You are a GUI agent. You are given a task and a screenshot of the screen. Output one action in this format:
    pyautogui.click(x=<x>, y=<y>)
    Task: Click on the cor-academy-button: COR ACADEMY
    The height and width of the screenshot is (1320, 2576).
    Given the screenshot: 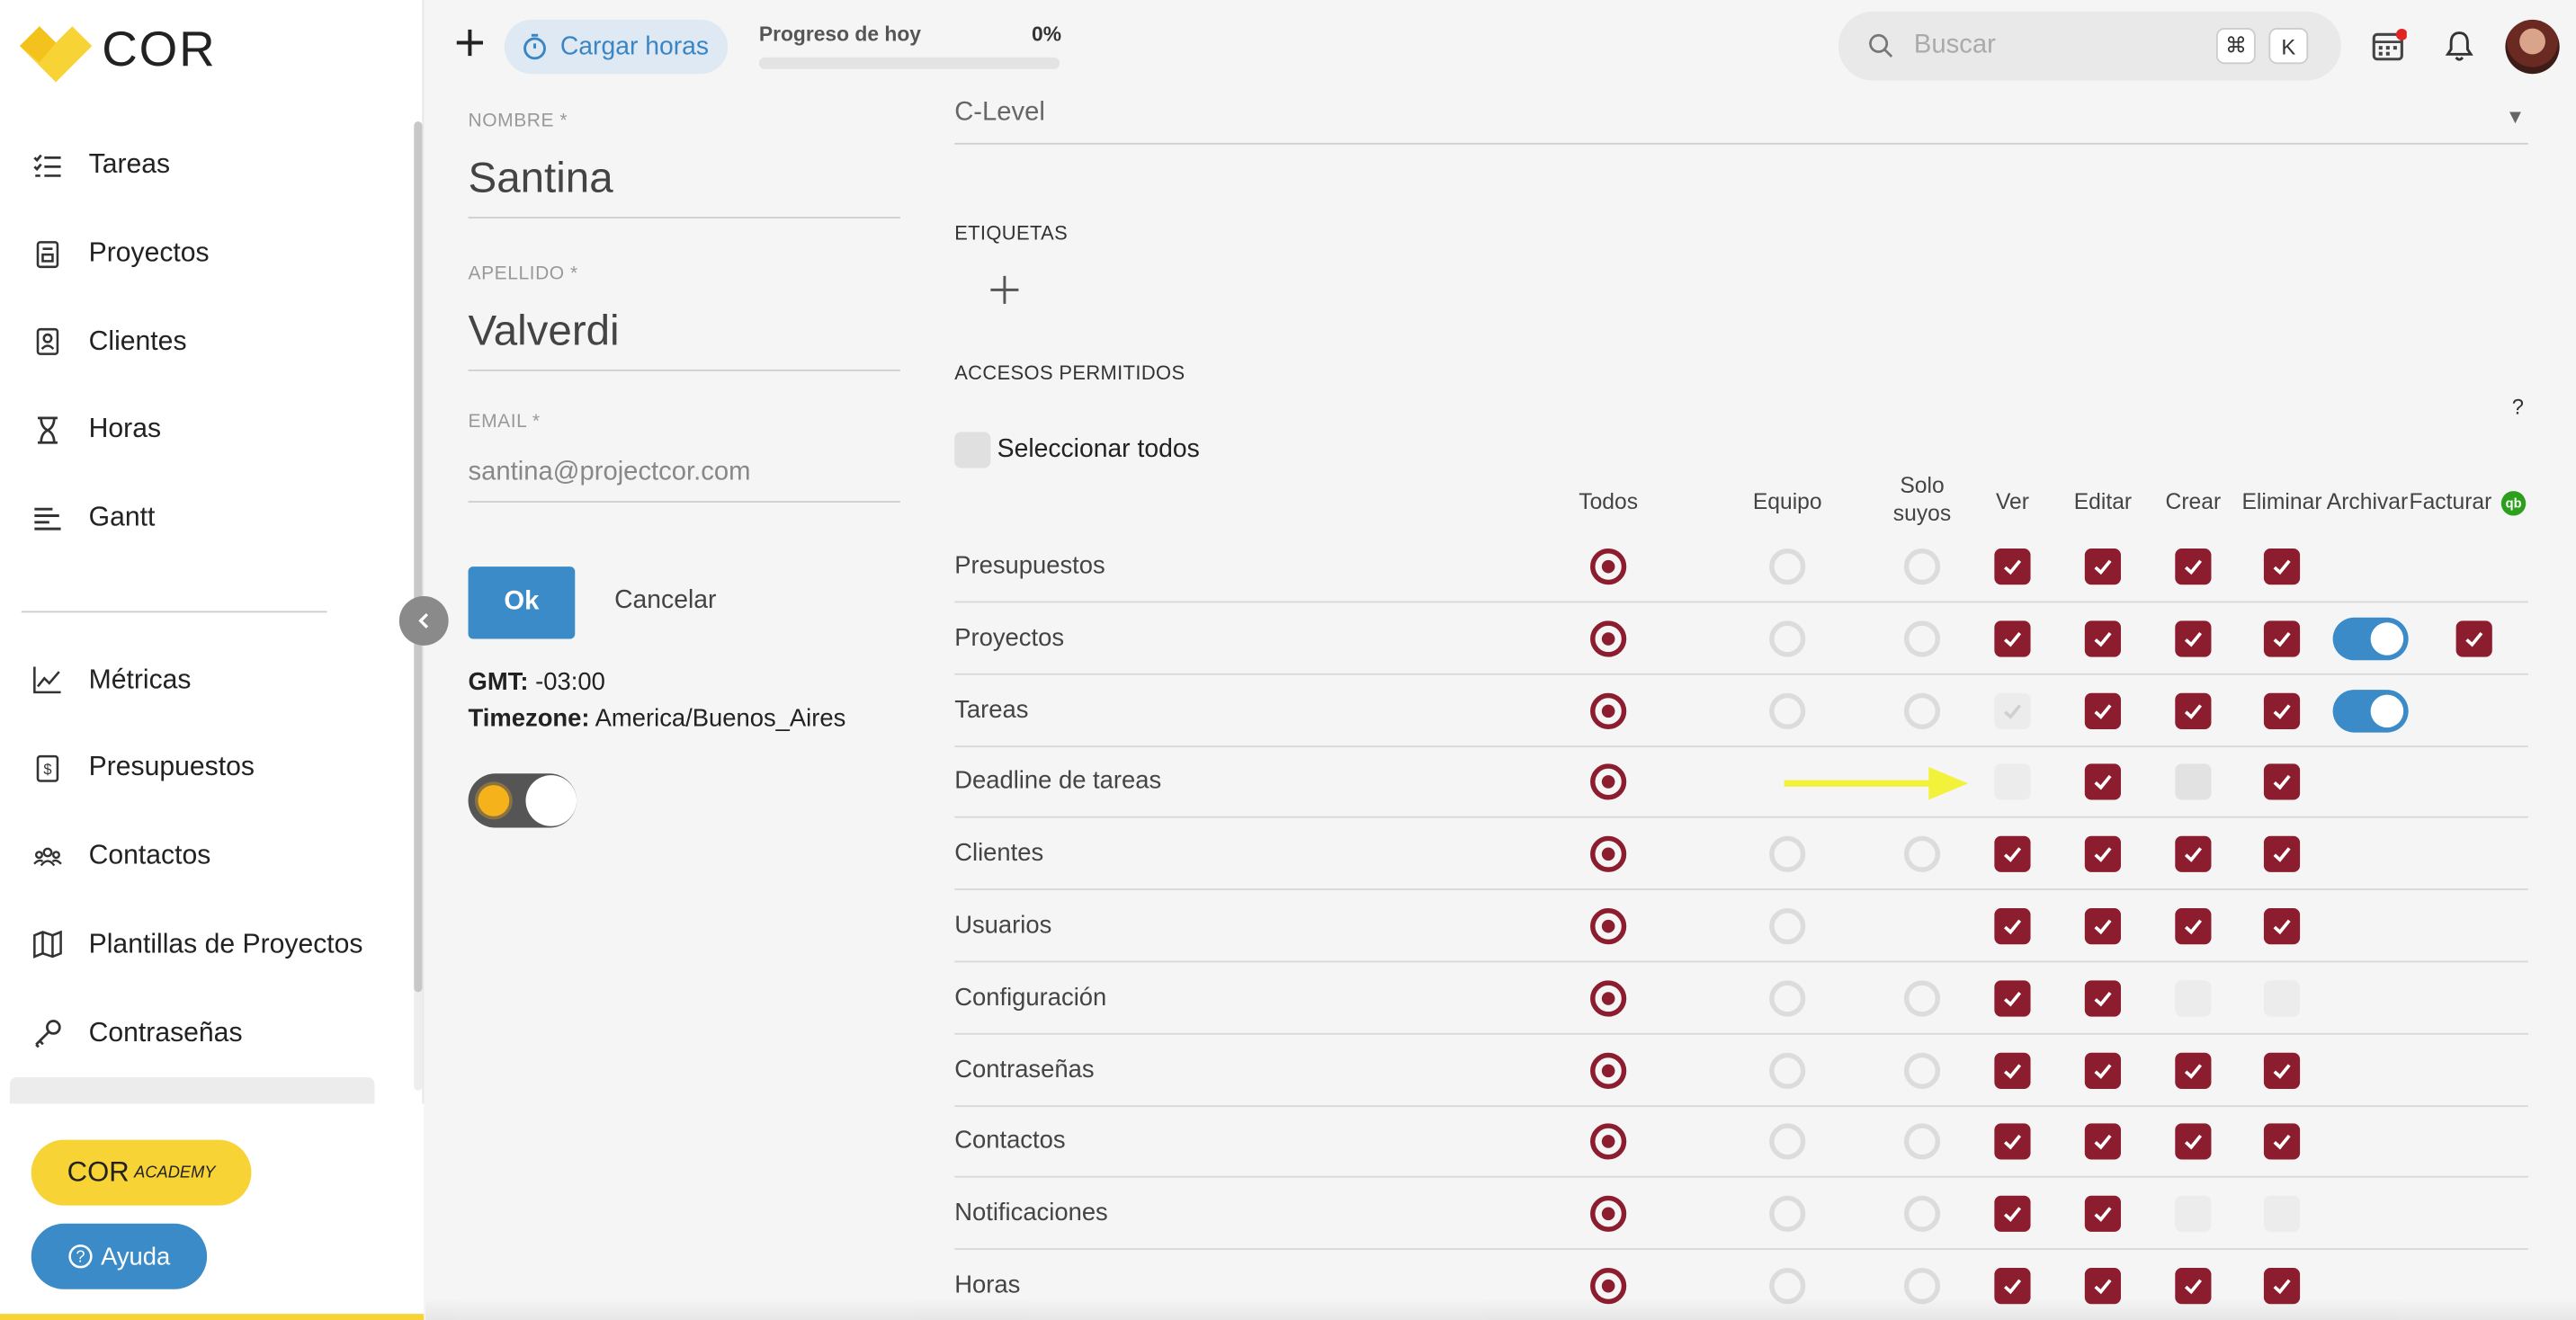 What is the action you would take?
    pyautogui.click(x=141, y=1172)
    